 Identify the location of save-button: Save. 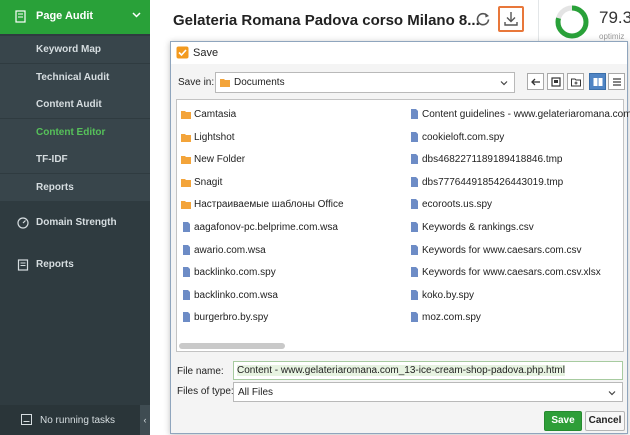
(563, 421).